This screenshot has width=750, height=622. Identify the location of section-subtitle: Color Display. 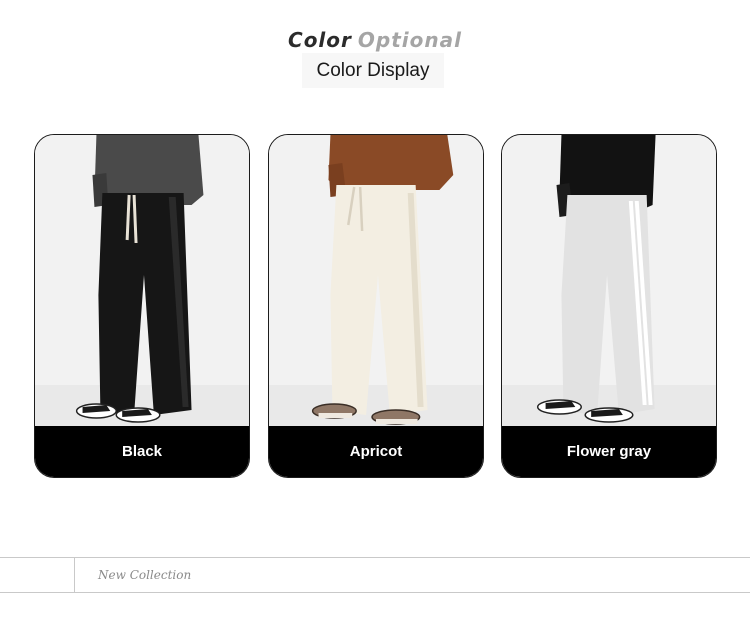
(373, 70).